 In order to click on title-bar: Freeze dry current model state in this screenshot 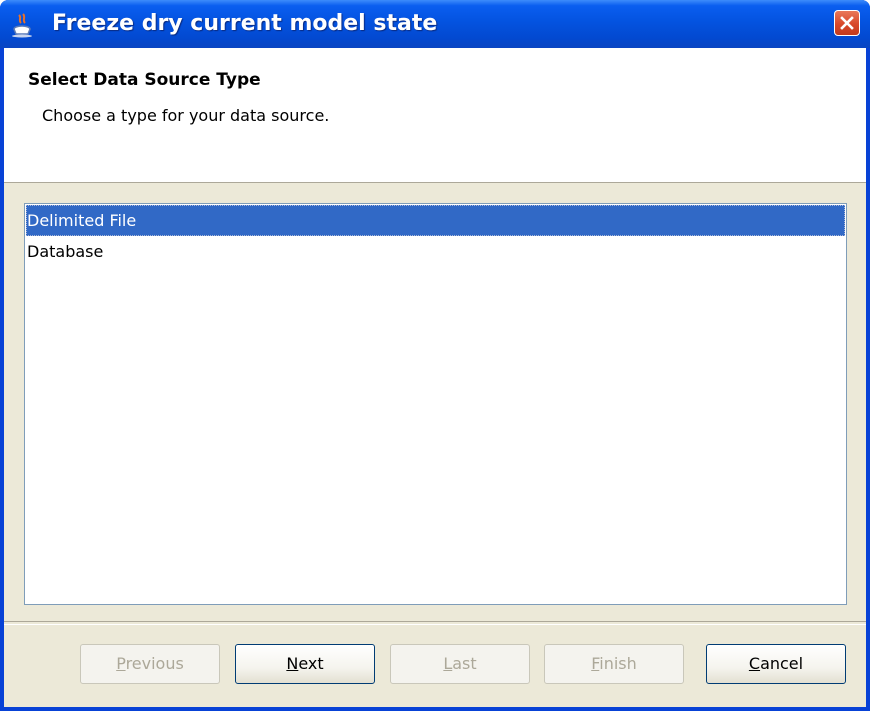, I will do `click(435, 24)`.